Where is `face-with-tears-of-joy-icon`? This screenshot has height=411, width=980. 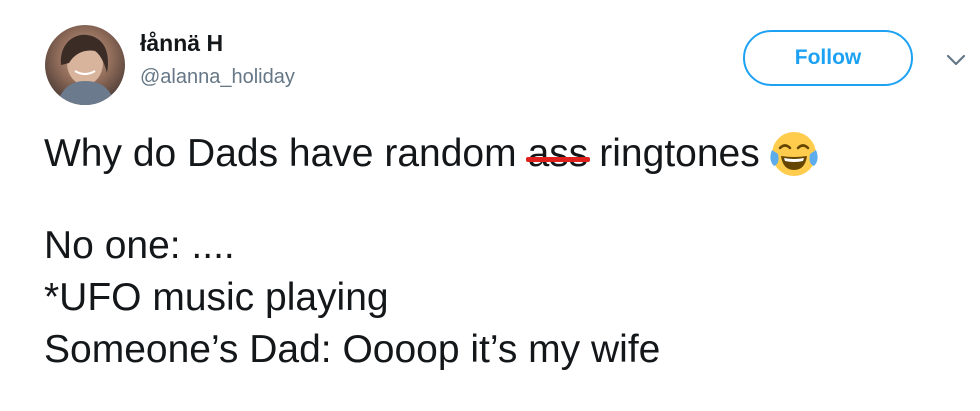
face-with-tears-of-joy-icon is located at coordinates (794, 154).